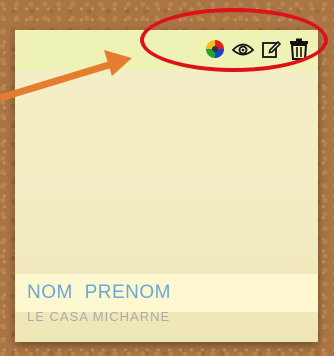 The width and height of the screenshot is (334, 356). What do you see at coordinates (66, 76) in the screenshot?
I see `pointer-arrow` at bounding box center [66, 76].